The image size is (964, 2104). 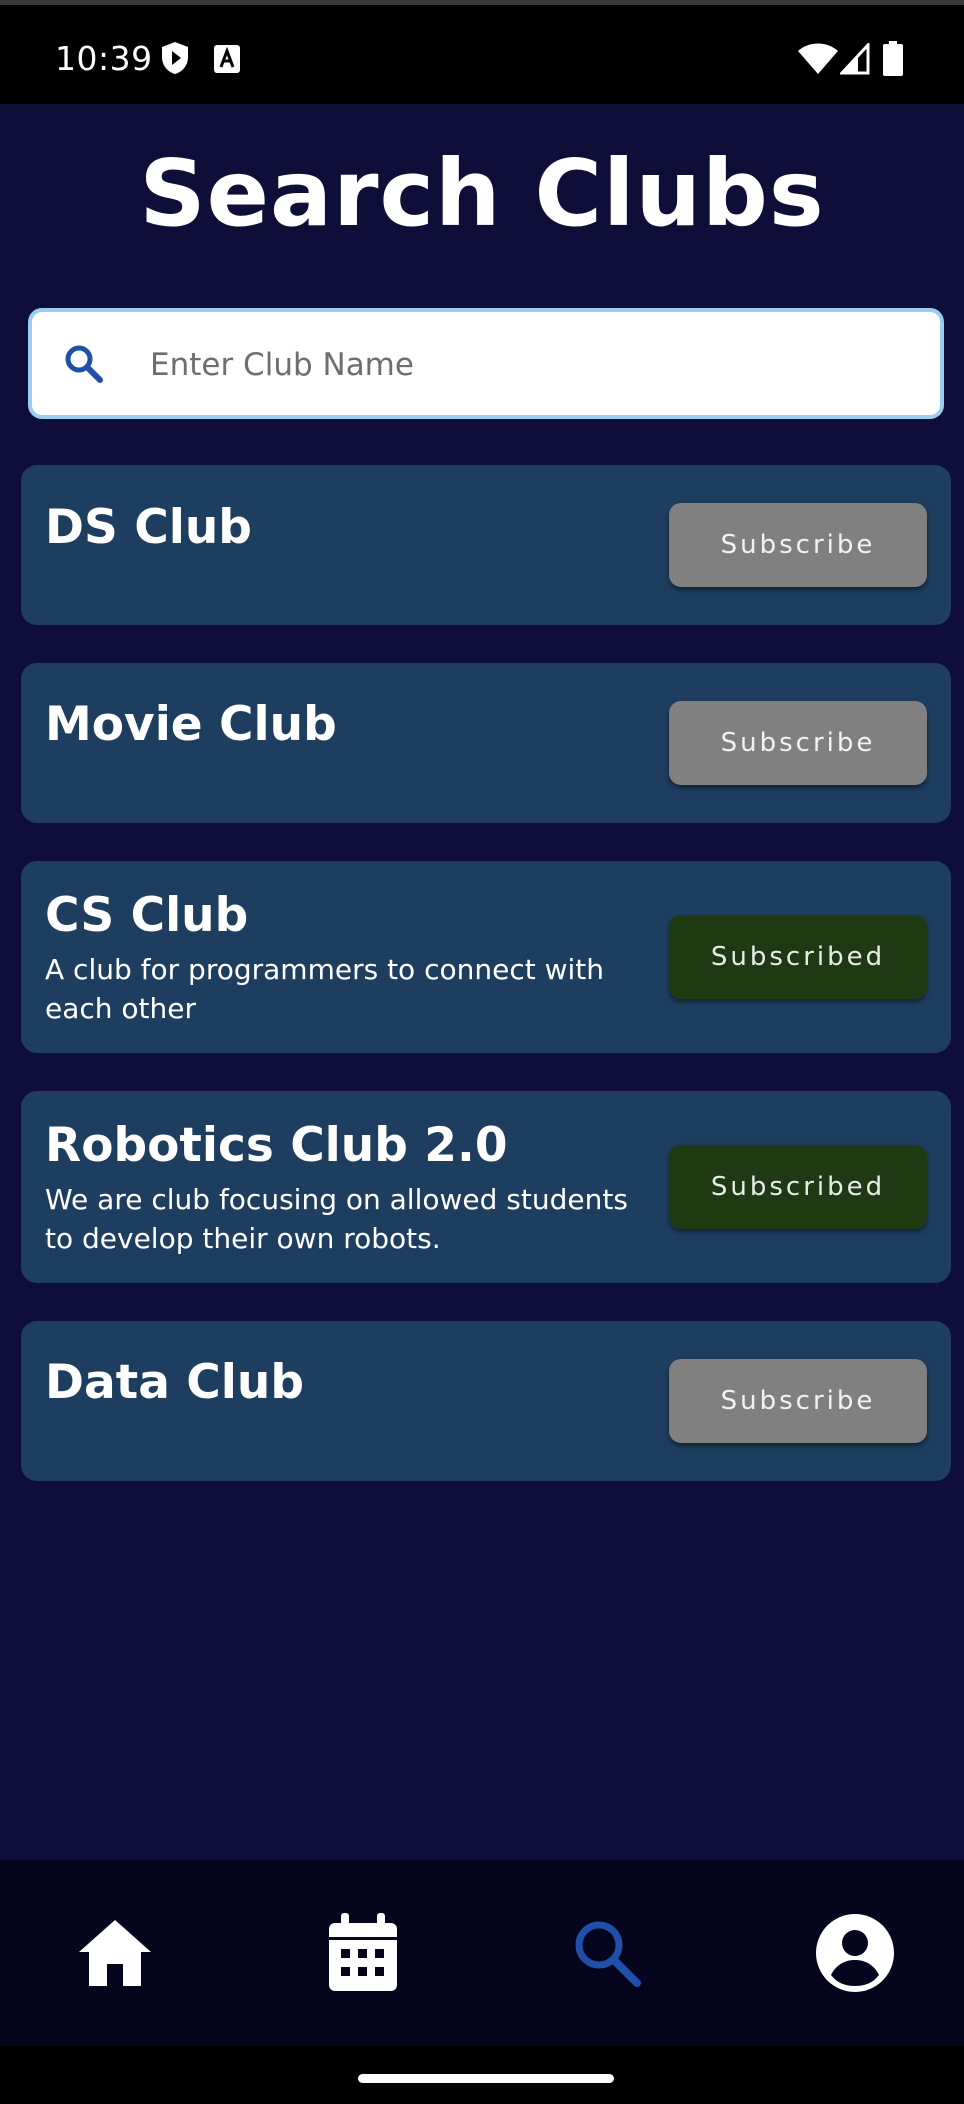 I want to click on signal-icon, so click(x=854, y=60).